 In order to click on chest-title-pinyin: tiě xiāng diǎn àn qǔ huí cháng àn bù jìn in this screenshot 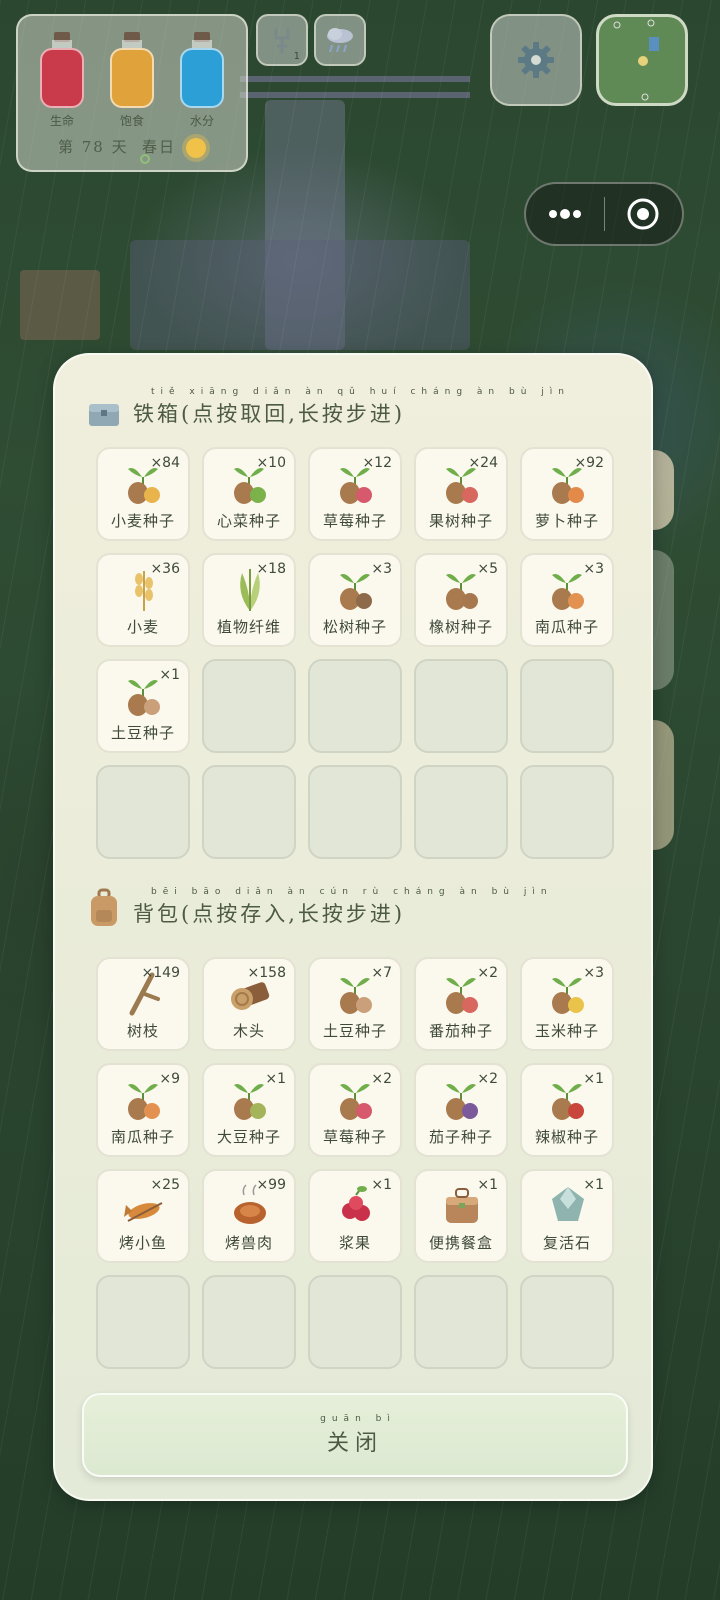, I will do `click(360, 392)`.